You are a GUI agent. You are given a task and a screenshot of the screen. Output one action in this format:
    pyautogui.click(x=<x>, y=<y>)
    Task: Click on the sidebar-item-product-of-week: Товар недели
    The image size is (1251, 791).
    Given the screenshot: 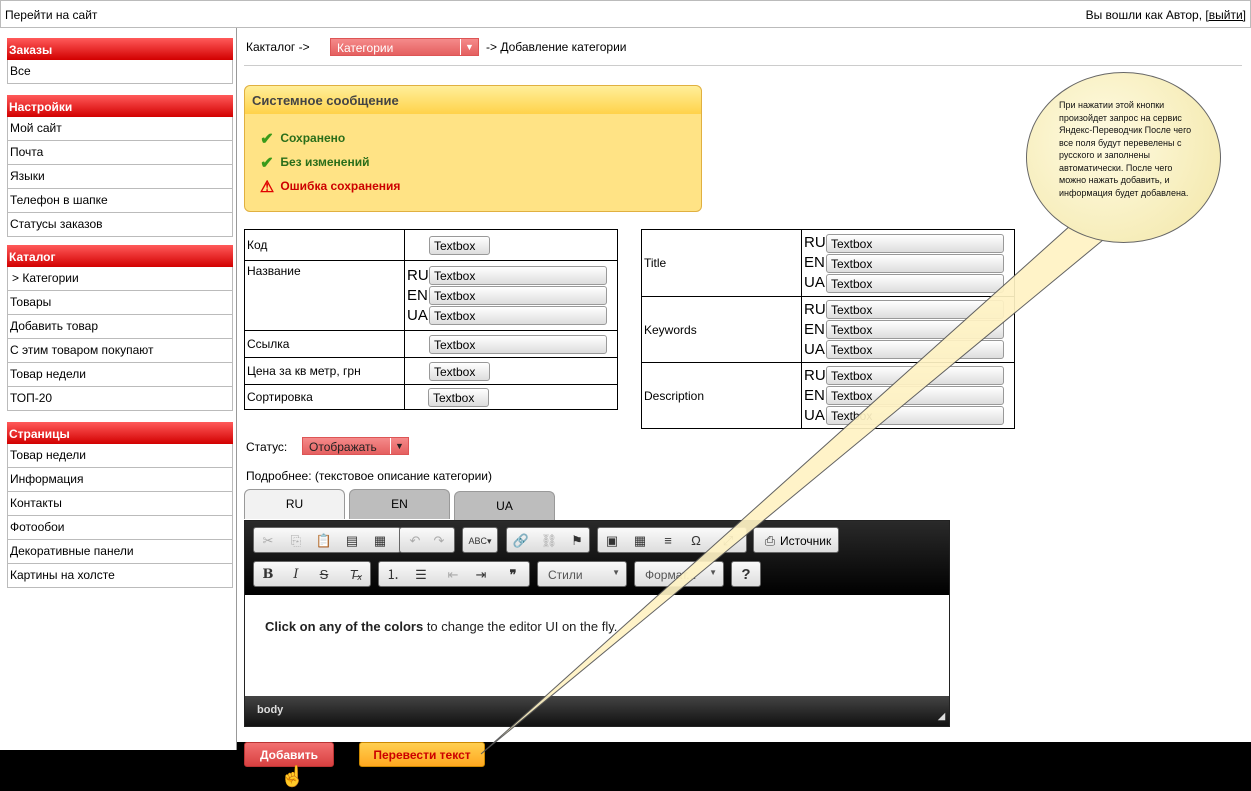 What is the action you would take?
    pyautogui.click(x=120, y=375)
    